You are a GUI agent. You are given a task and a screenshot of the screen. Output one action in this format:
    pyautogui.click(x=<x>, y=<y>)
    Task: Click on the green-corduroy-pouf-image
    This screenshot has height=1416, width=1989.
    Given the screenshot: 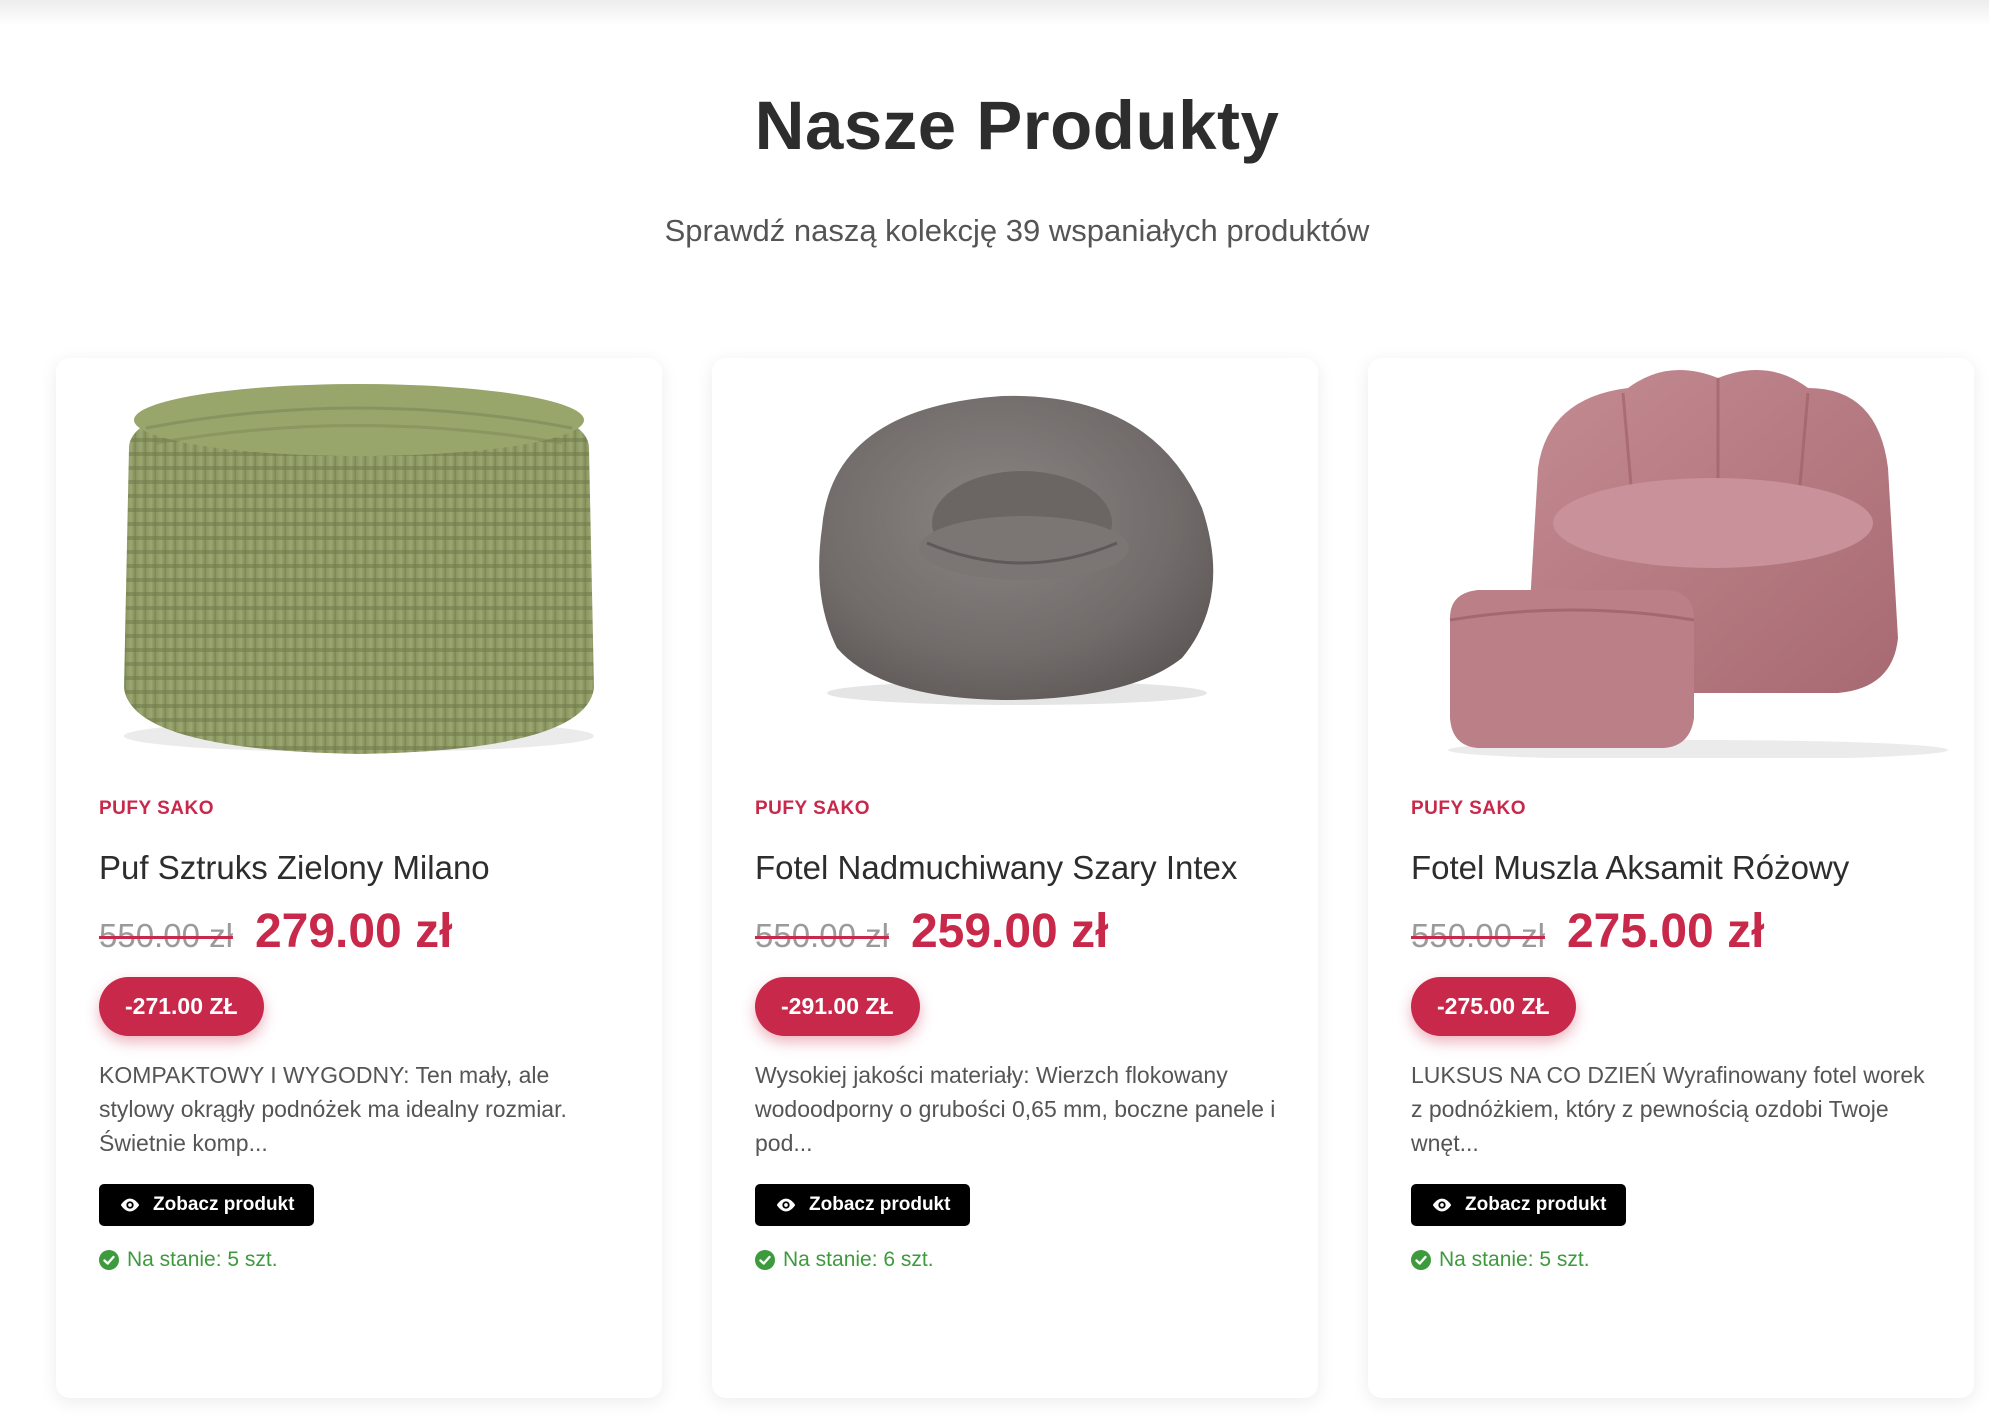 What is the action you would take?
    pyautogui.click(x=359, y=569)
    